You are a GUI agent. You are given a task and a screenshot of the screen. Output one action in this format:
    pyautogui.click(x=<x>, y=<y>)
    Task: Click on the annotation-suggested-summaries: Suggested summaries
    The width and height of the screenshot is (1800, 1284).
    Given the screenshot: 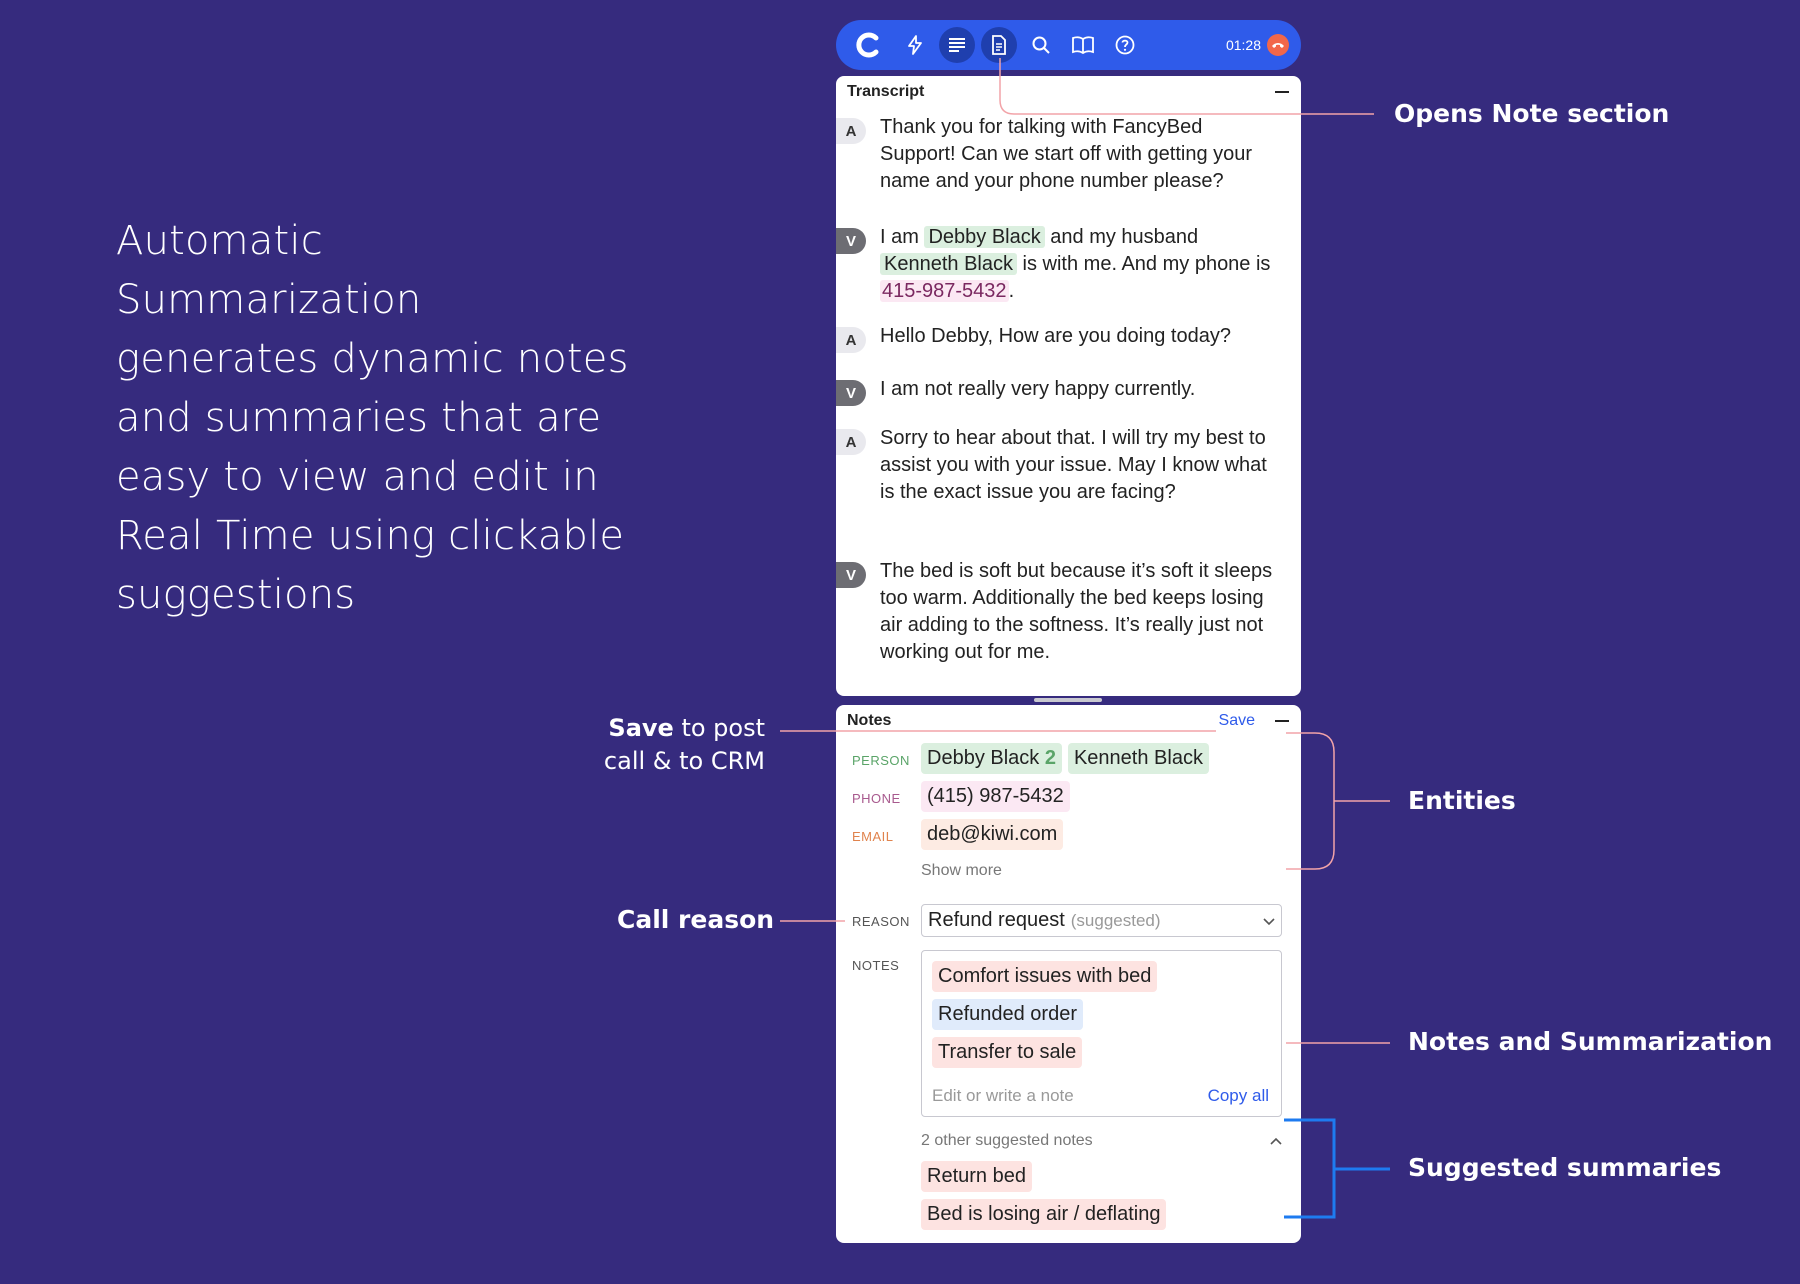 What is the action you would take?
    pyautogui.click(x=1565, y=1167)
    